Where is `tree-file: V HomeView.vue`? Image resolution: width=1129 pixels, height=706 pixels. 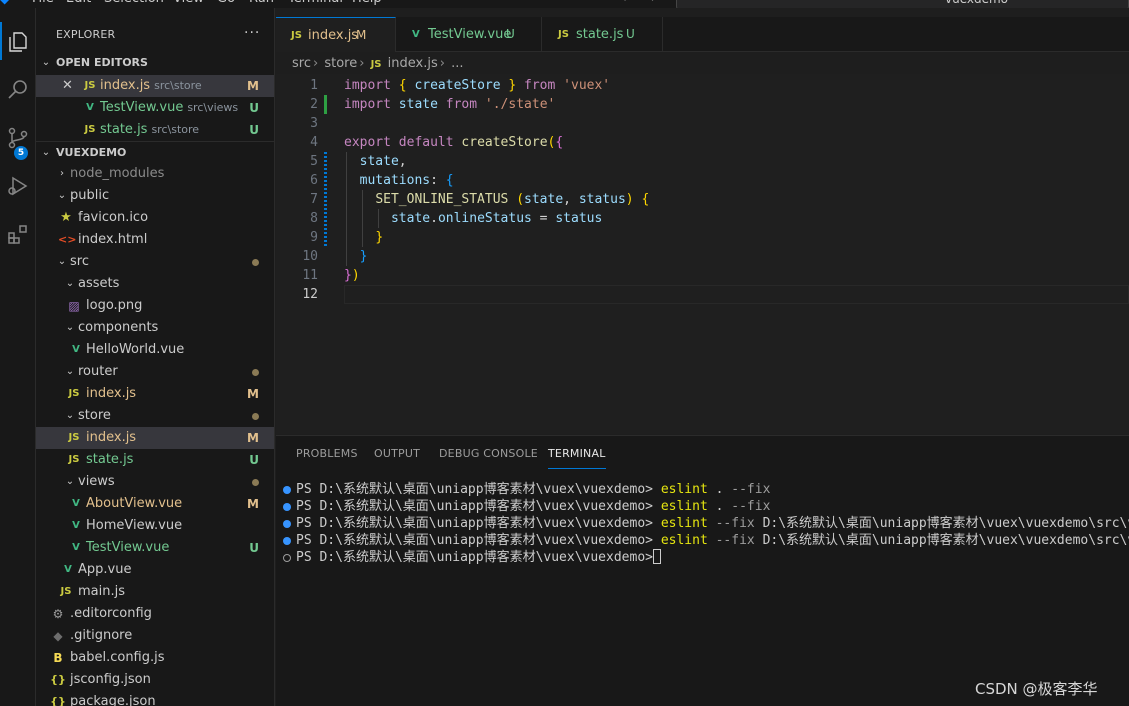 tree-file: V HomeView.vue is located at coordinates (155, 526).